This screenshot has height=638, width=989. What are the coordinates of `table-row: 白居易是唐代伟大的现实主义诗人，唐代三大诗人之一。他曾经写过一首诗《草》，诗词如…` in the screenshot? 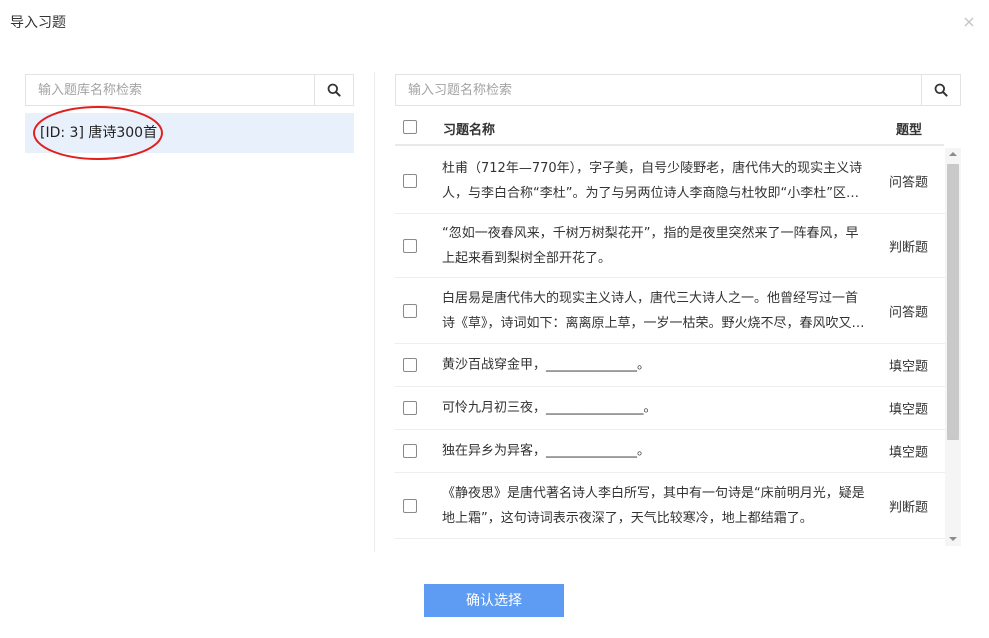 It's located at (670, 311).